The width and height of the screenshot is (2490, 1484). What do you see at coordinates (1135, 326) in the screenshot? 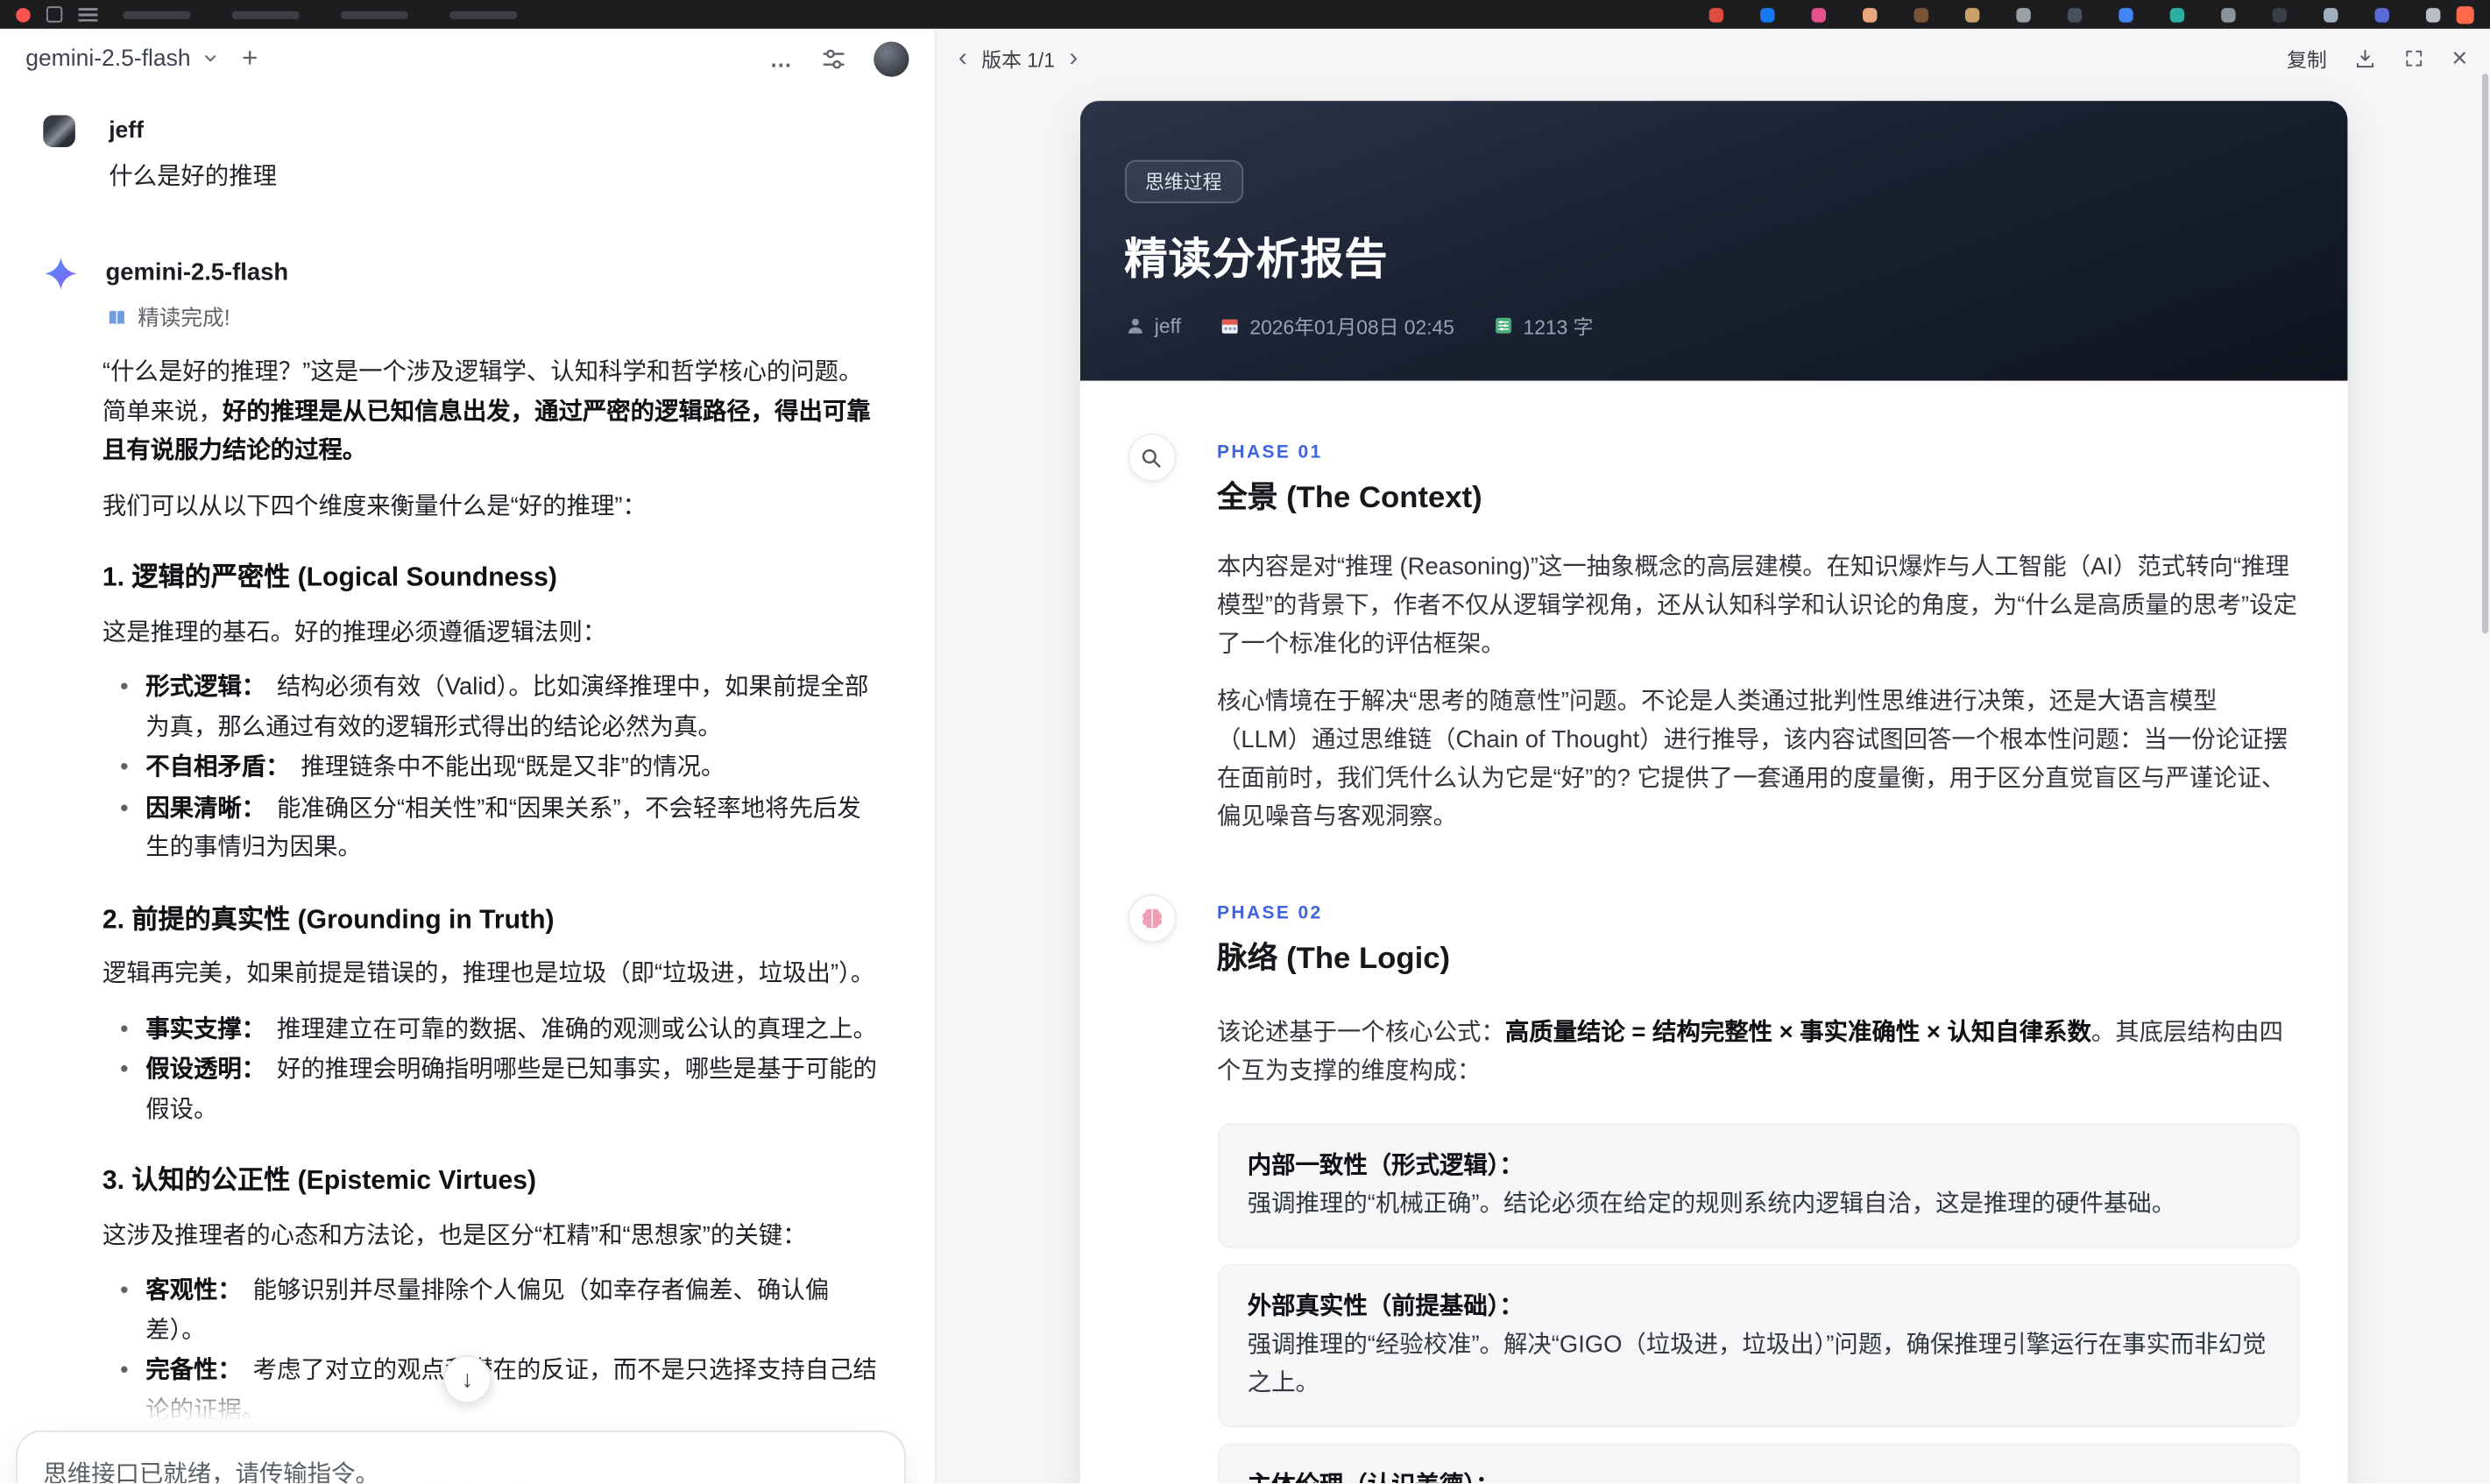
I see `person-icon` at bounding box center [1135, 326].